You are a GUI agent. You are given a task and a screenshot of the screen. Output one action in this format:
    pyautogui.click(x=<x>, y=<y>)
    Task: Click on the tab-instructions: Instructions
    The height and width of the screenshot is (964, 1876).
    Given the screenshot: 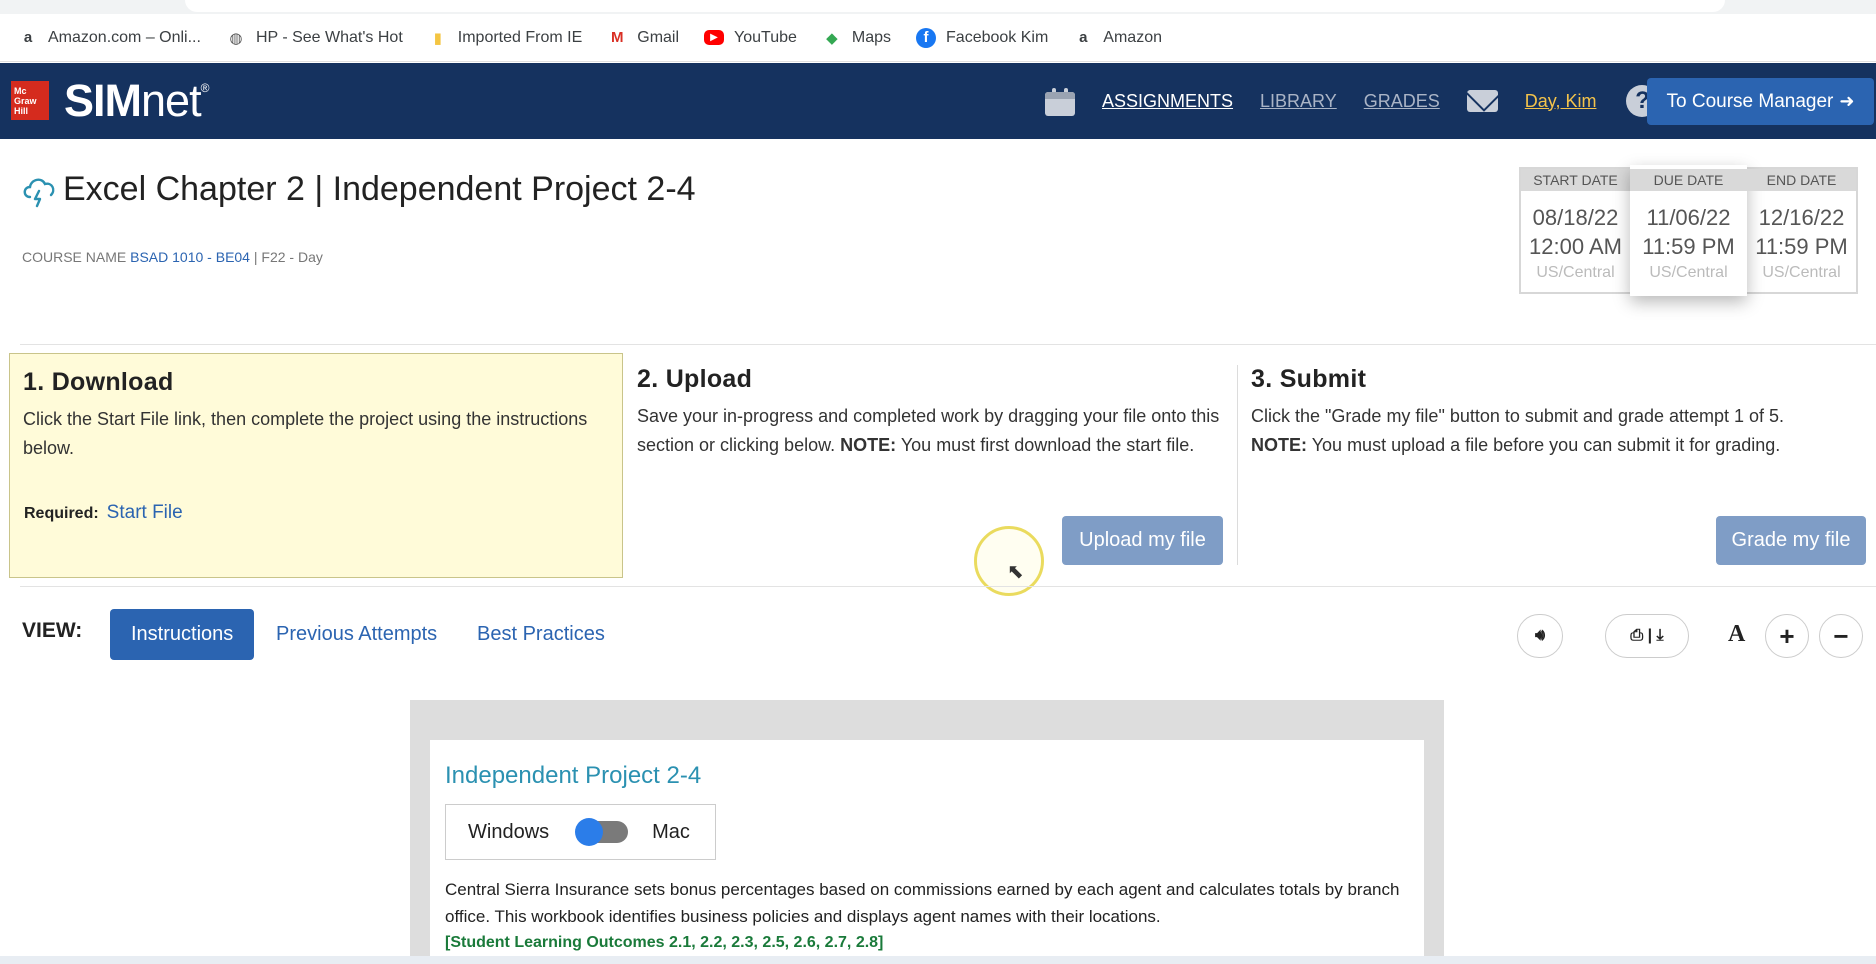 What is the action you would take?
    pyautogui.click(x=182, y=634)
    